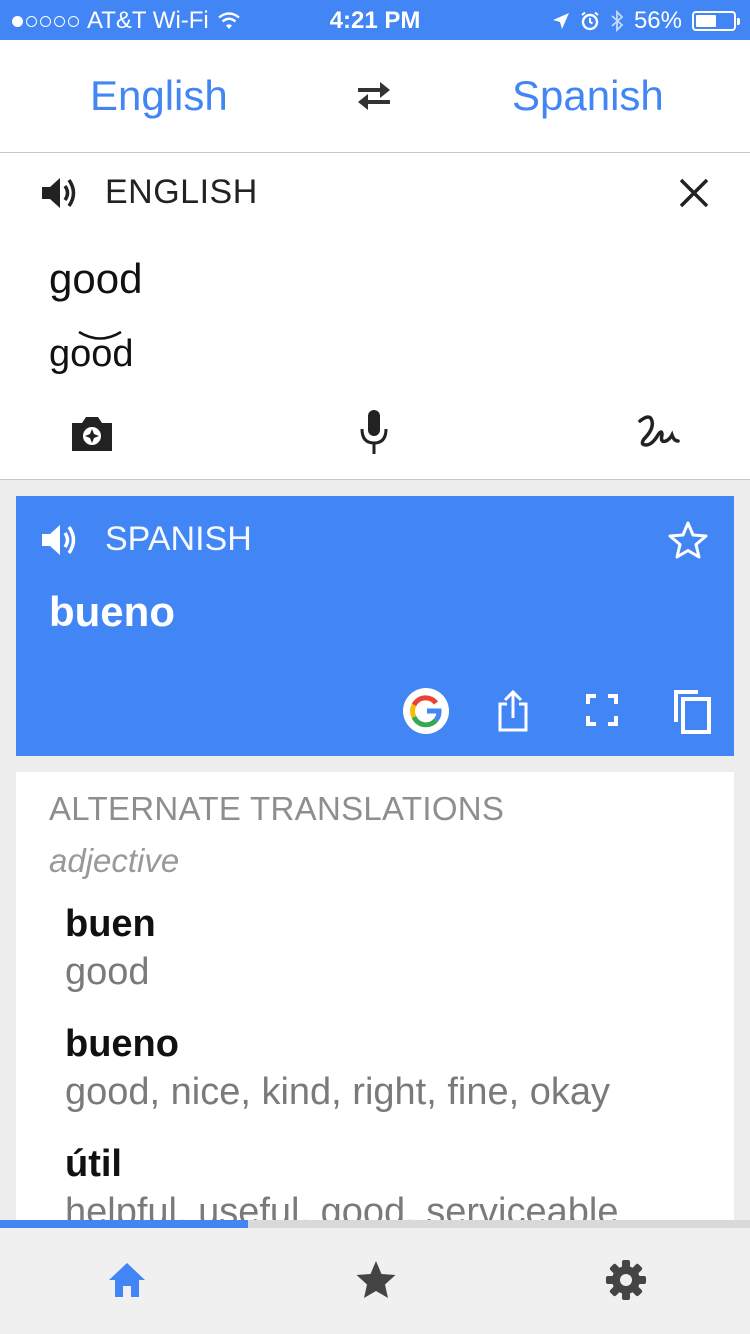 The height and width of the screenshot is (1334, 750). Describe the element at coordinates (92, 433) in the screenshot. I see `camera-icon` at that location.